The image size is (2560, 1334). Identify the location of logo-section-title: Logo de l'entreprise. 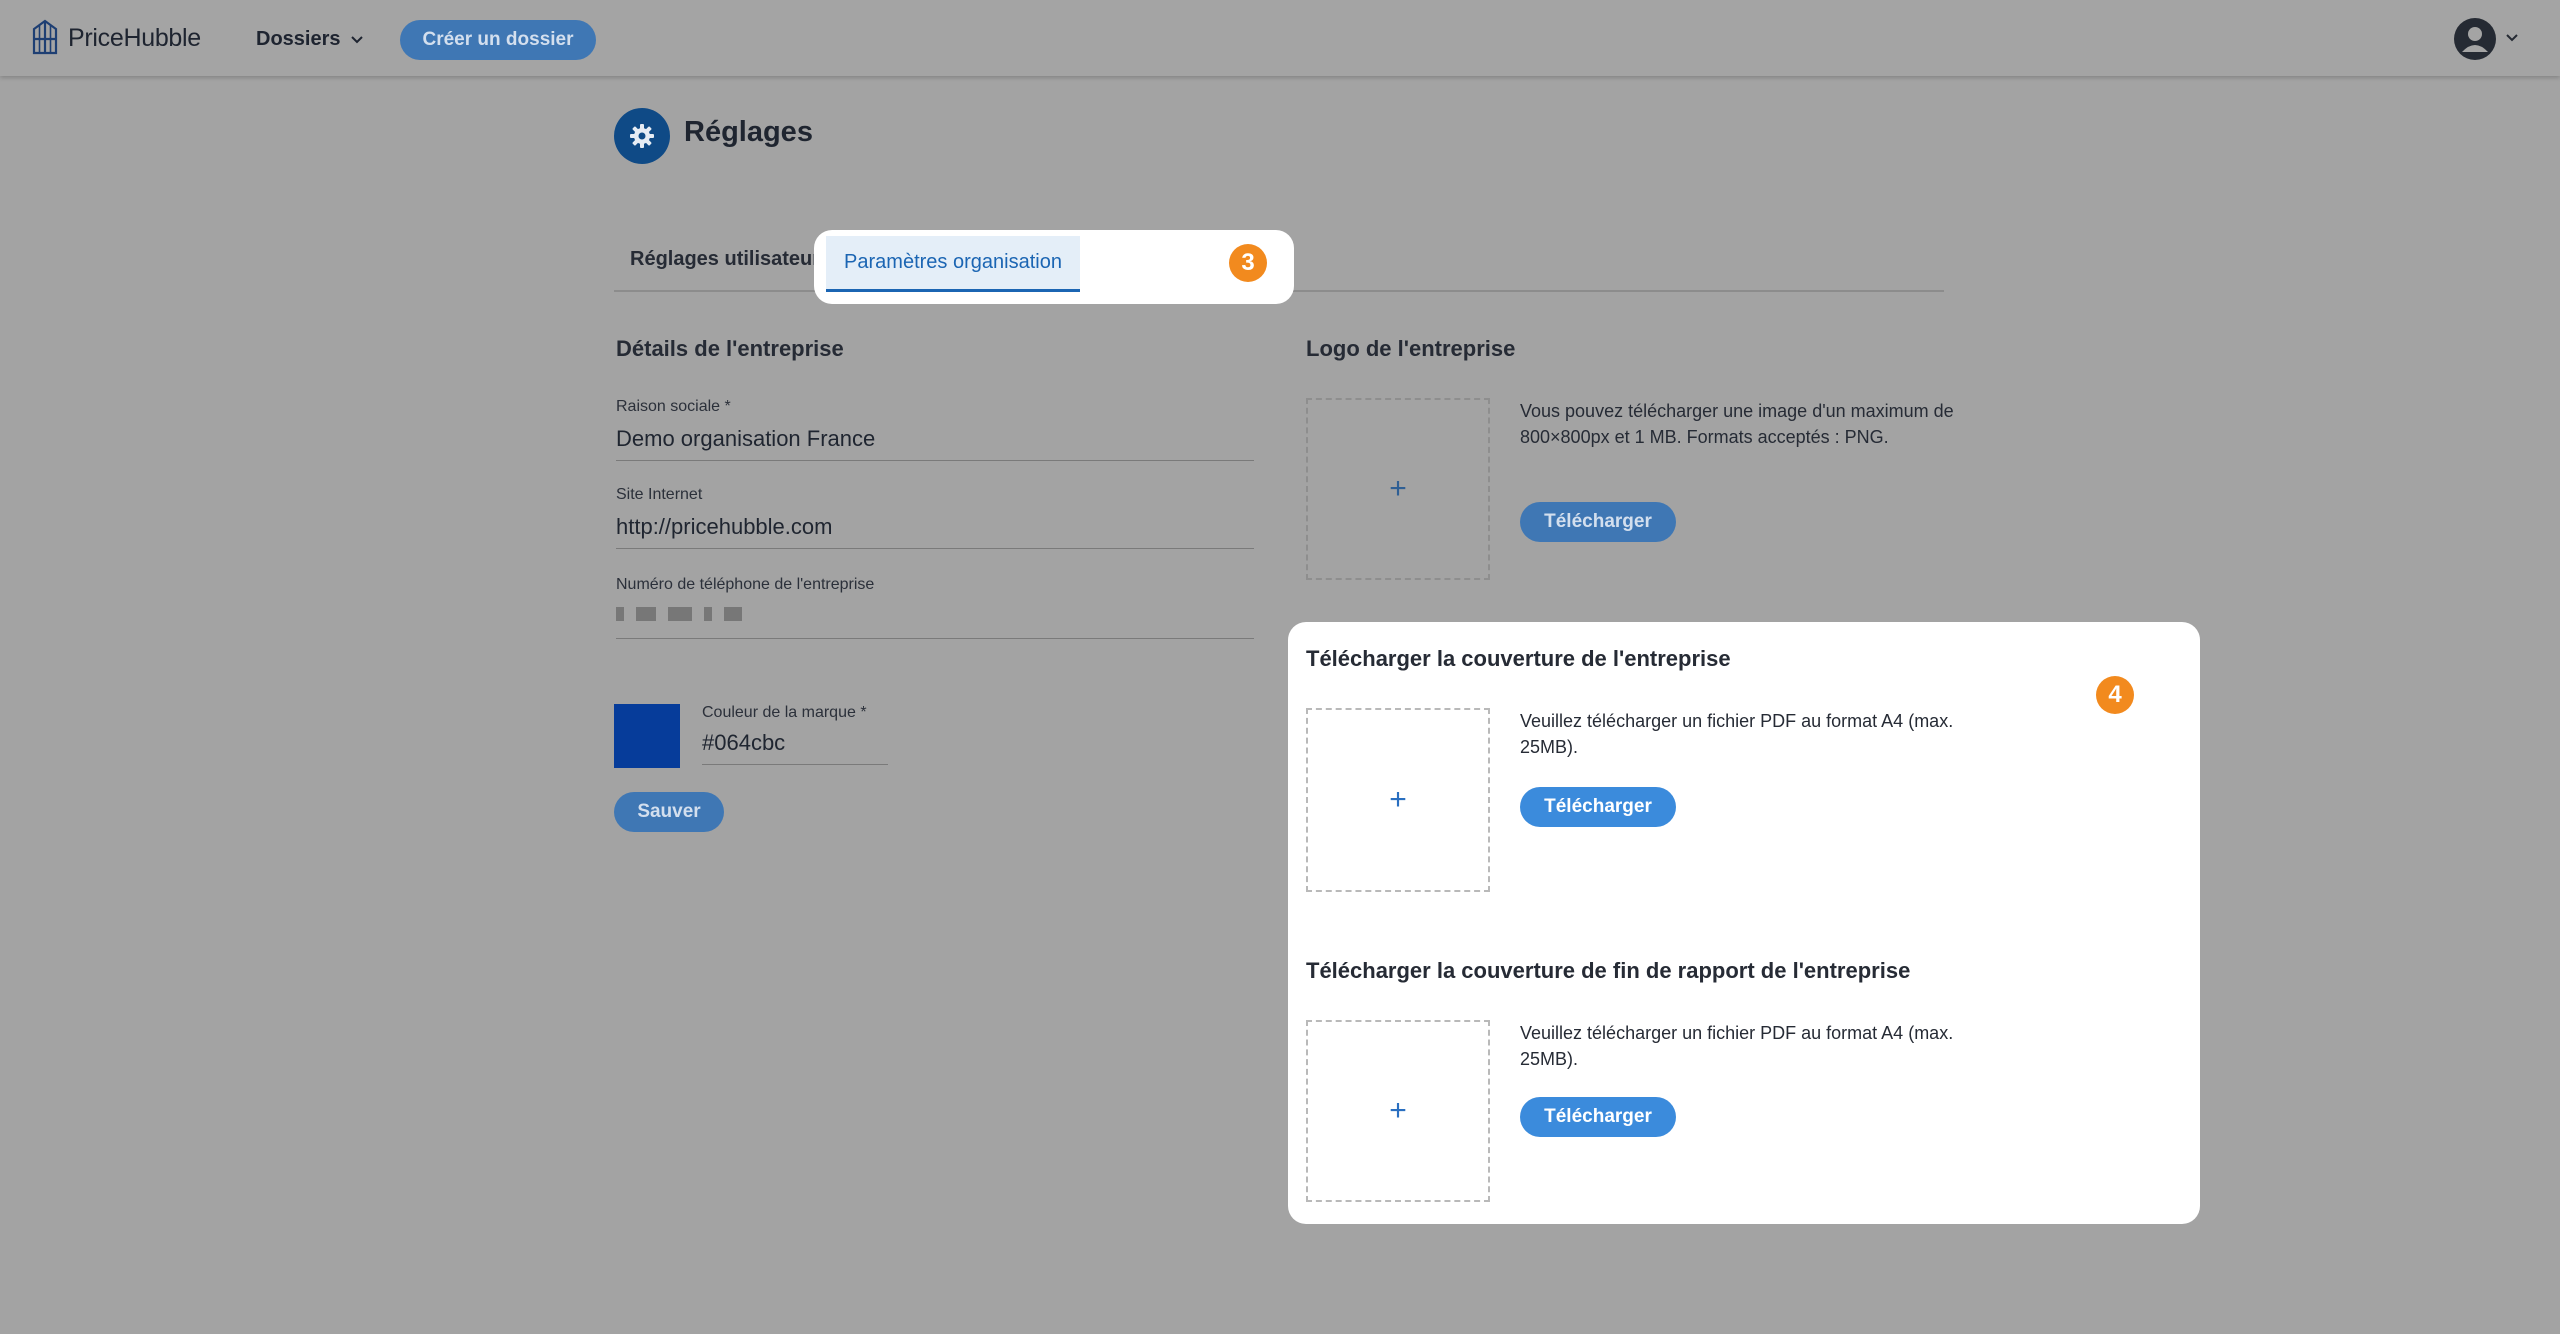
(1411, 348).